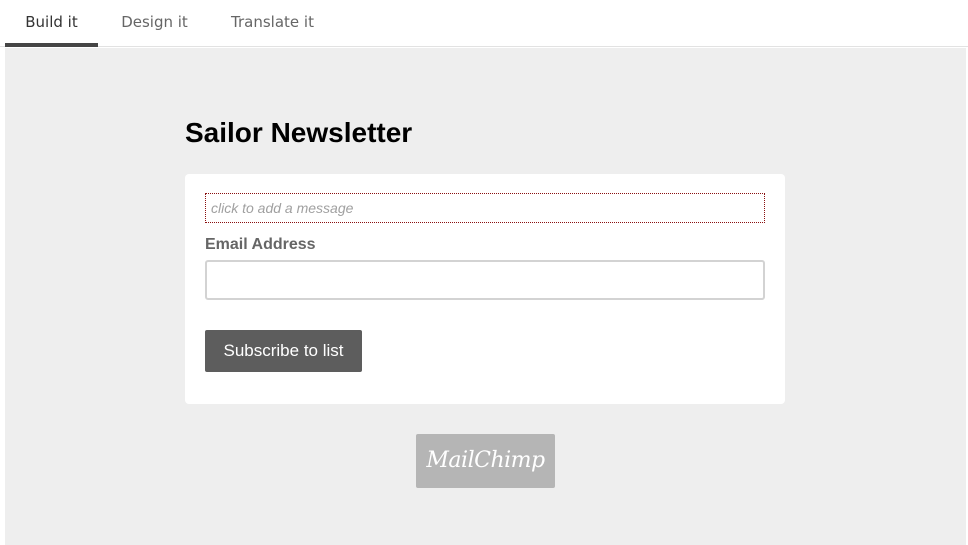 The image size is (968, 545). Describe the element at coordinates (260, 245) in the screenshot. I see `email-address-label: Email Address` at that location.